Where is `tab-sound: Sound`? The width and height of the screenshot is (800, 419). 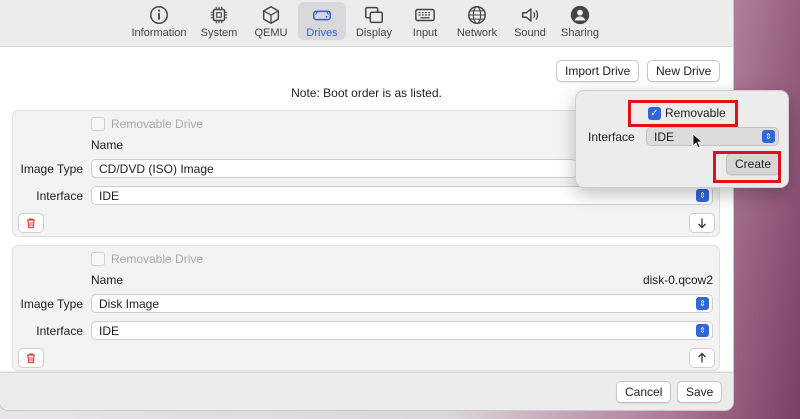
tab-sound: Sound is located at coordinates (530, 21).